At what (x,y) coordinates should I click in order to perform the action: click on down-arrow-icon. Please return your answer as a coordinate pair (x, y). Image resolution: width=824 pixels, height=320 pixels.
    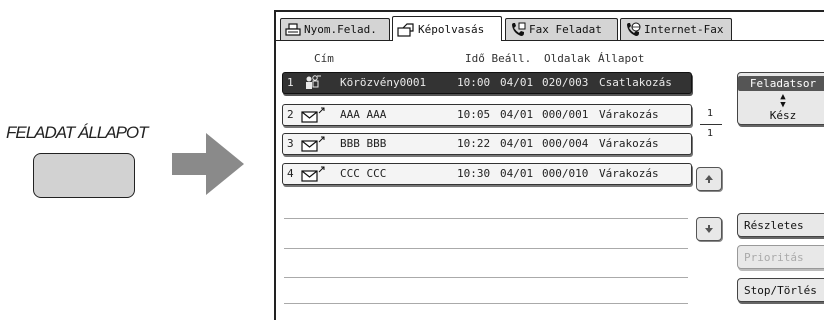
    Looking at the image, I should click on (709, 229).